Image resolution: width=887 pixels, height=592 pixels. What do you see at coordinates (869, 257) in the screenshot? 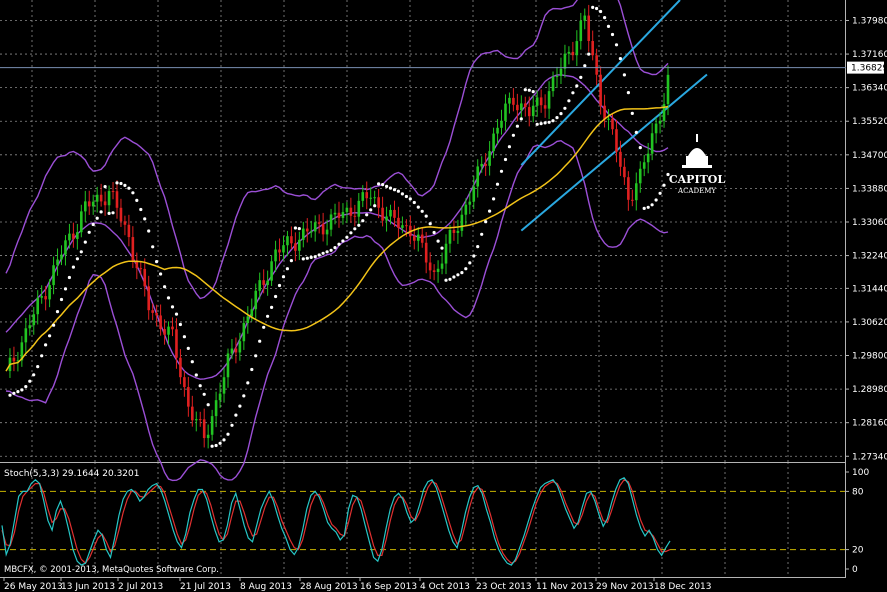
I see `price-tick-label: 1.32240` at bounding box center [869, 257].